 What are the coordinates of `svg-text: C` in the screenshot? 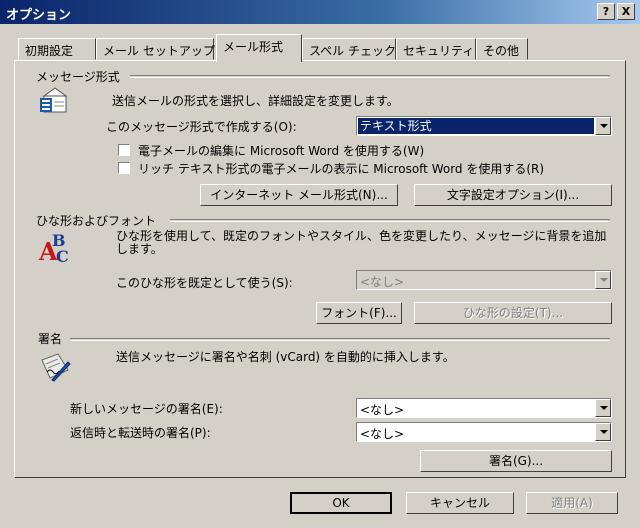 It's located at (62, 255).